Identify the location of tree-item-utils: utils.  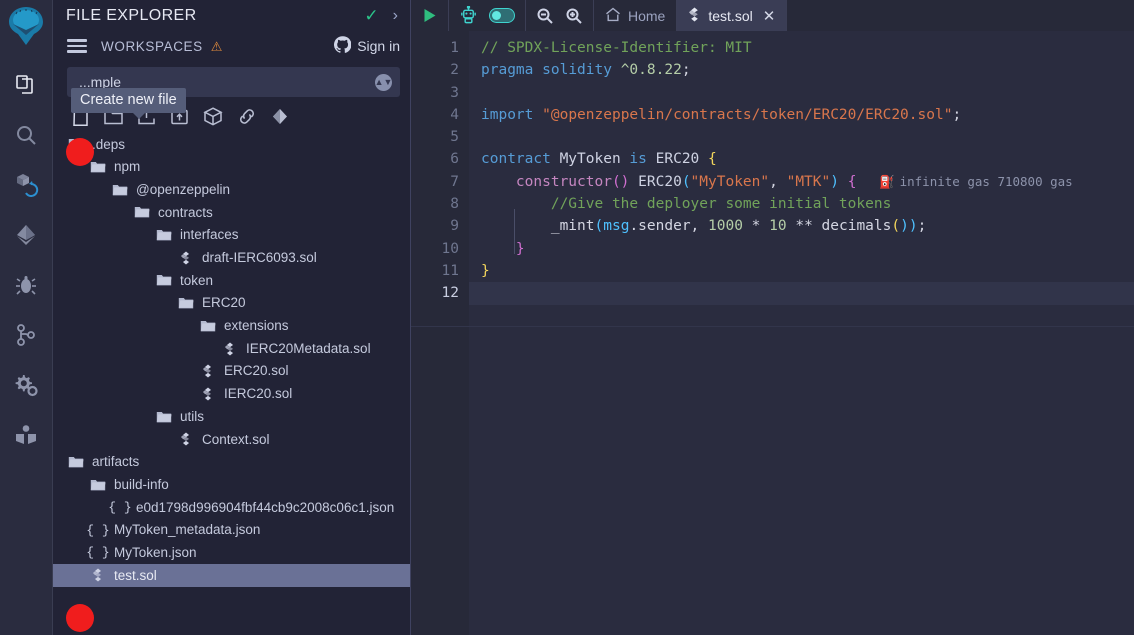
(231, 416).